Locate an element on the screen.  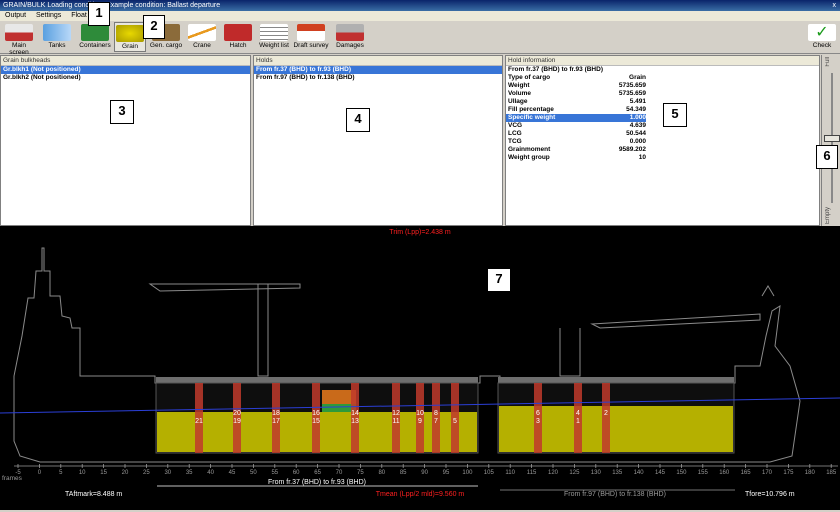
close-icon: x is located at coordinates (835, 5).